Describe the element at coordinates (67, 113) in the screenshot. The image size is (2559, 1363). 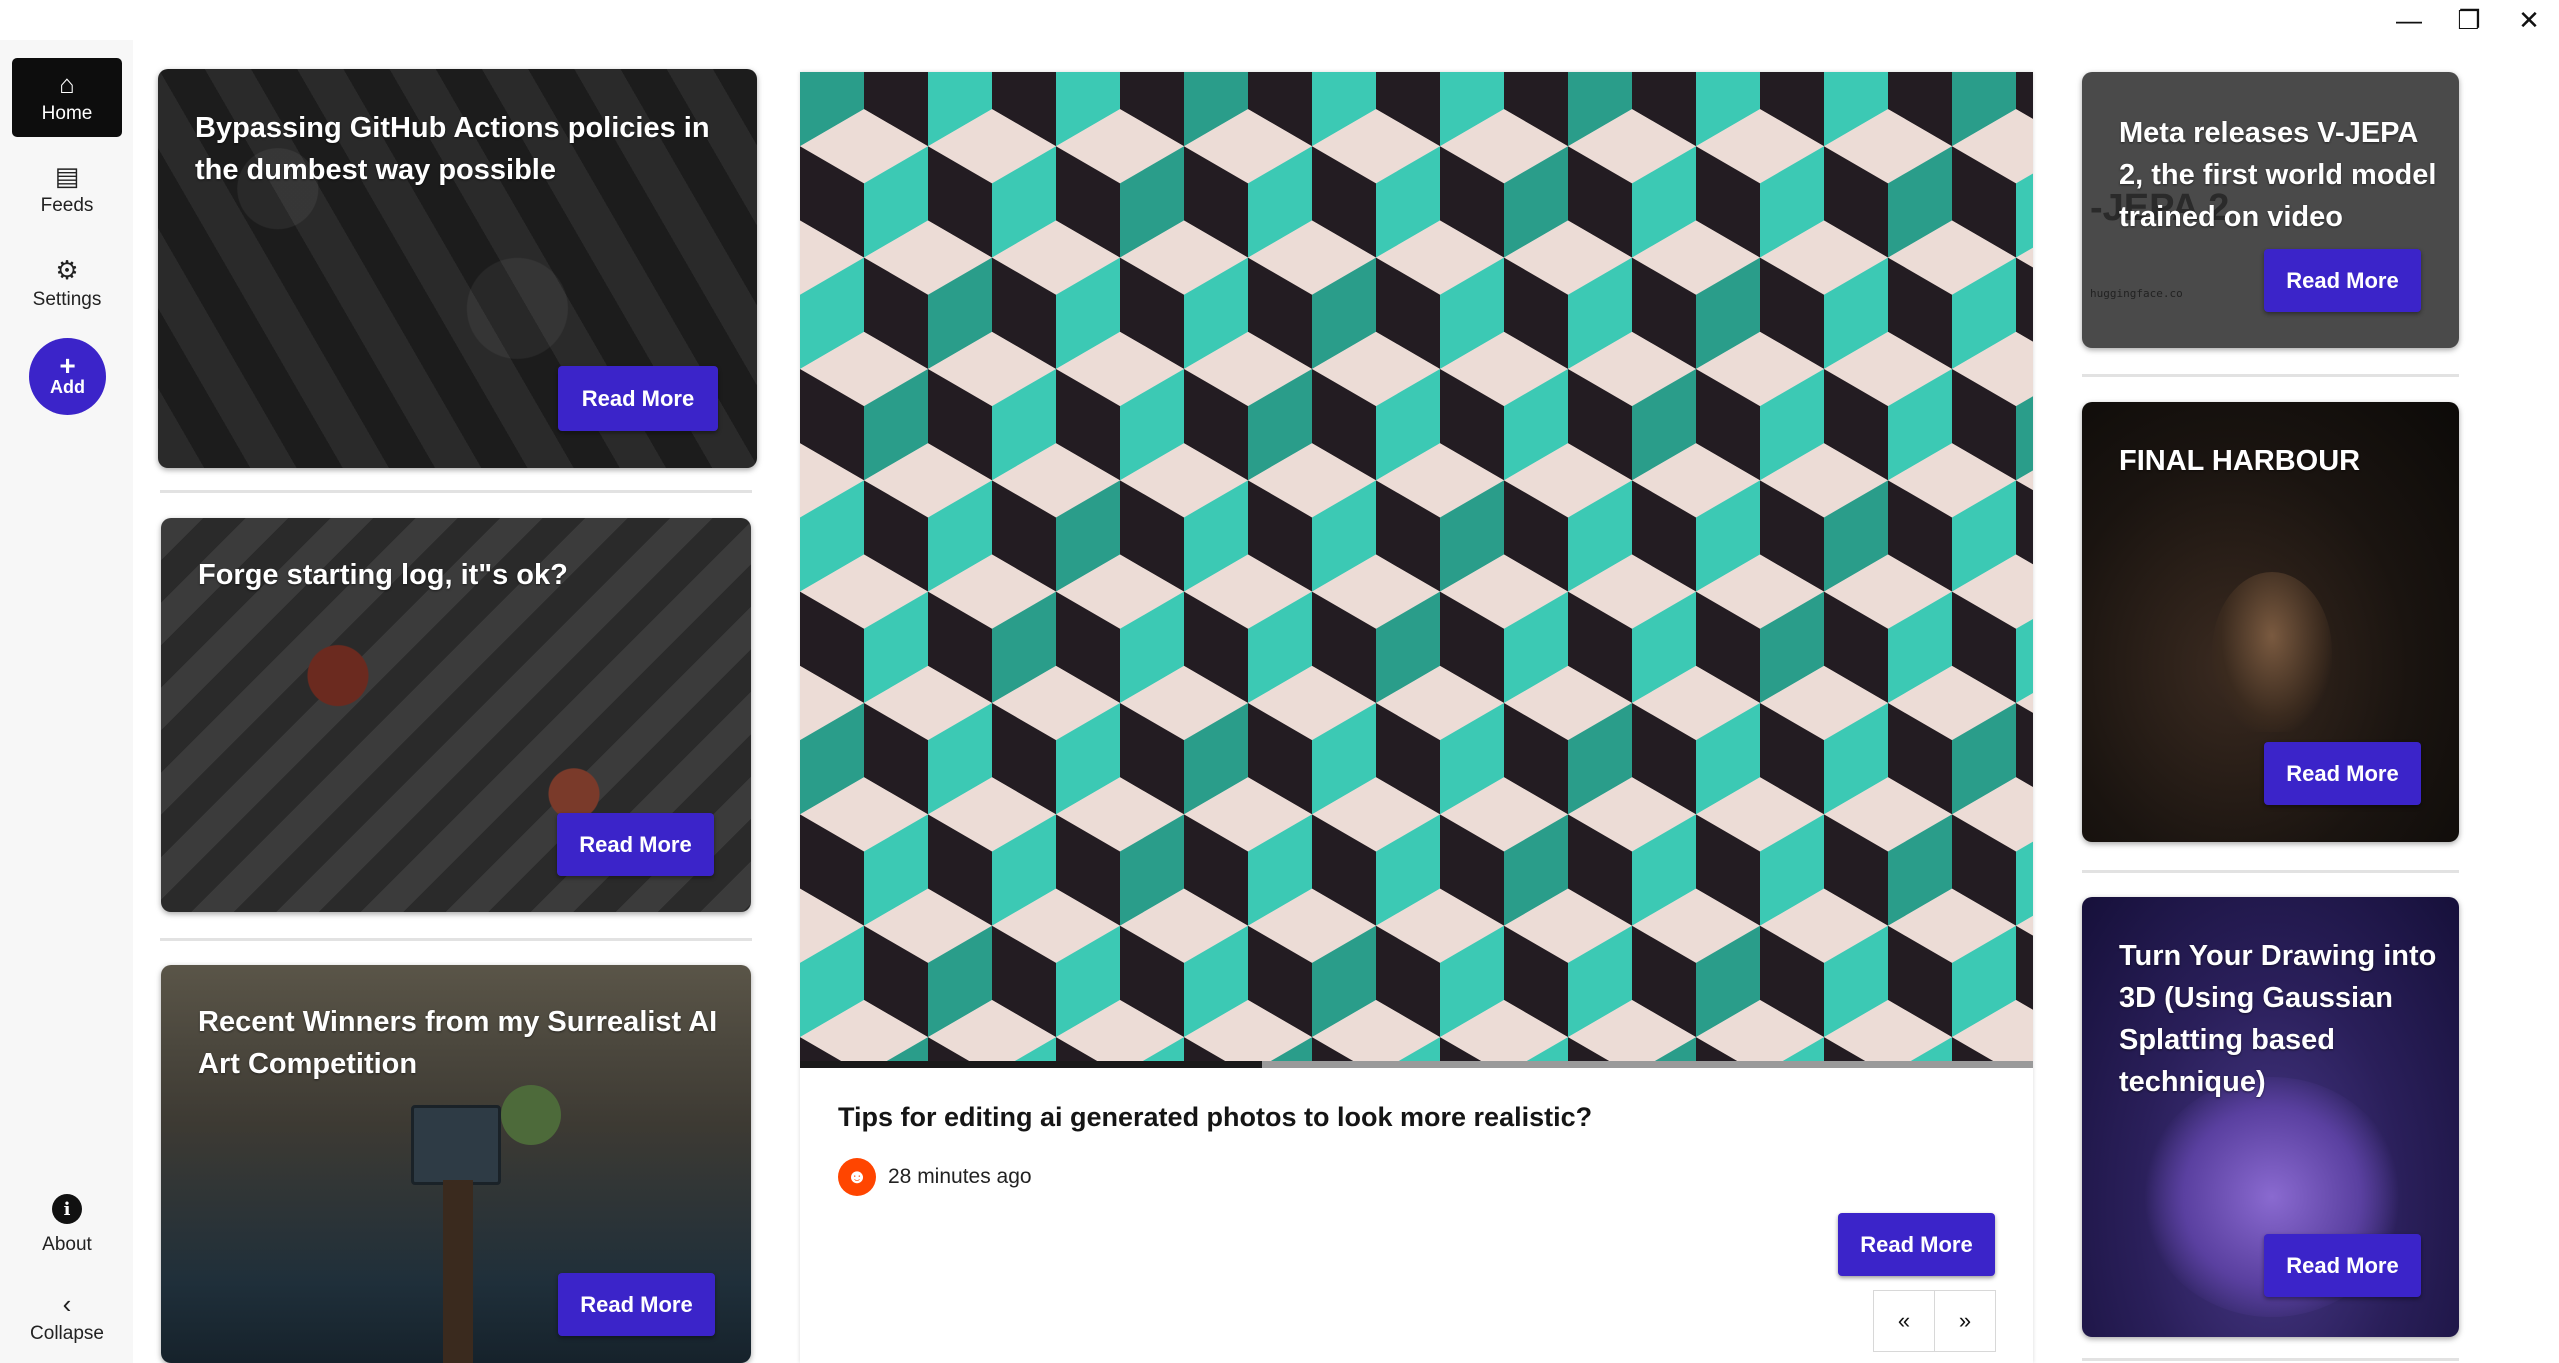
I see `nav-home-label: Home` at that location.